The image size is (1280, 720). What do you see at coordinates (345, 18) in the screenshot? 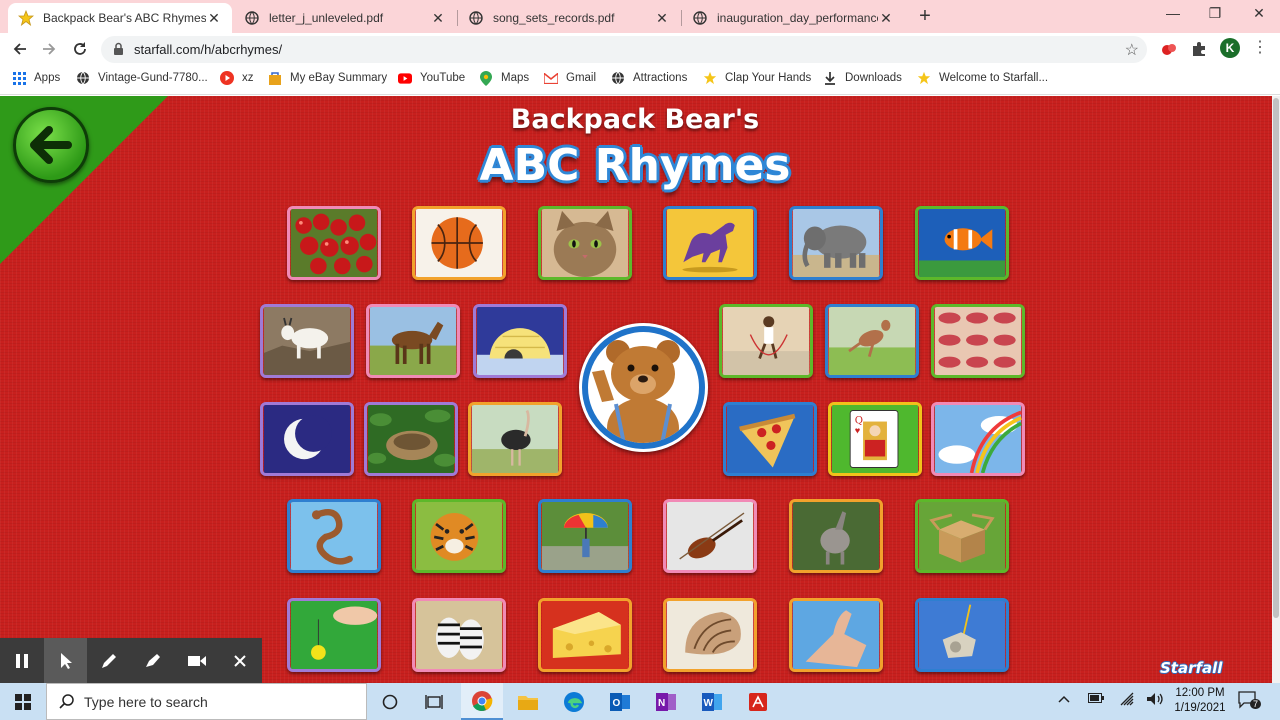
I see `tab-letter-j: letter_j_unleveled.pdf ✕` at bounding box center [345, 18].